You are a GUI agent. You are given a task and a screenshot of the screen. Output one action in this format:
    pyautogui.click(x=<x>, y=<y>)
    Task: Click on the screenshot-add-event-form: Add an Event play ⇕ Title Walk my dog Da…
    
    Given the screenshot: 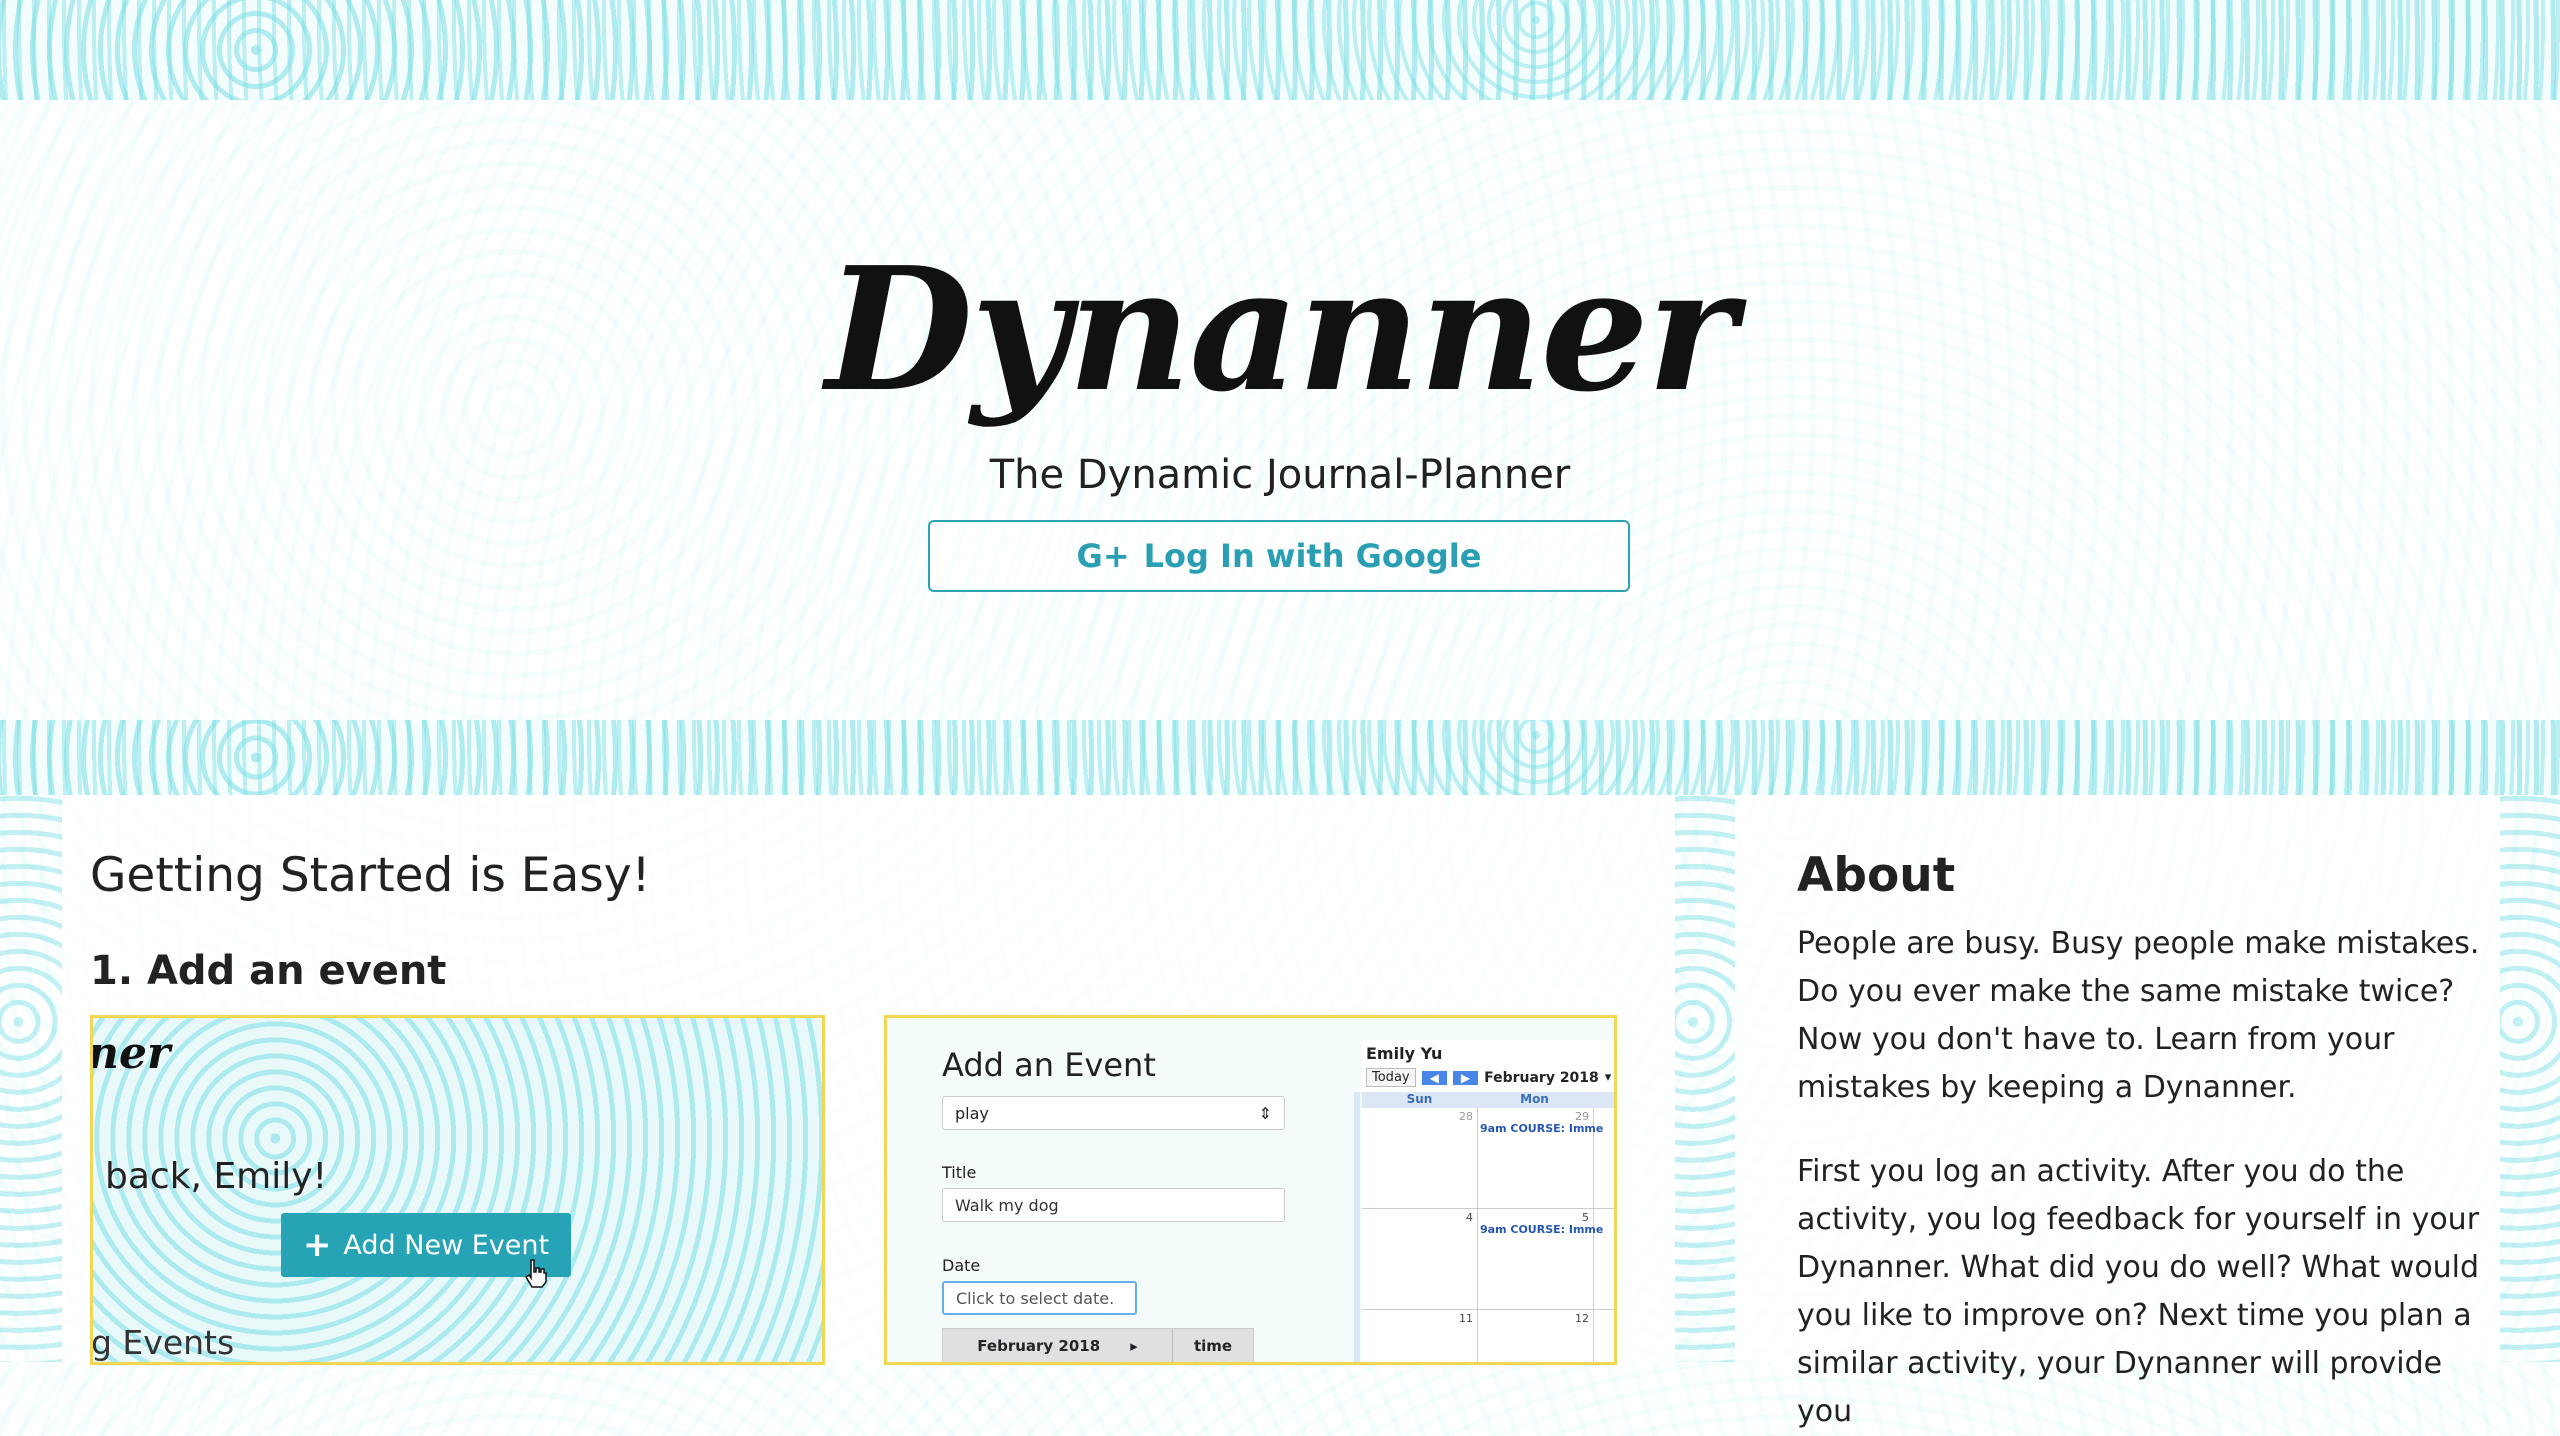 What is the action you would take?
    pyautogui.click(x=1250, y=1190)
    